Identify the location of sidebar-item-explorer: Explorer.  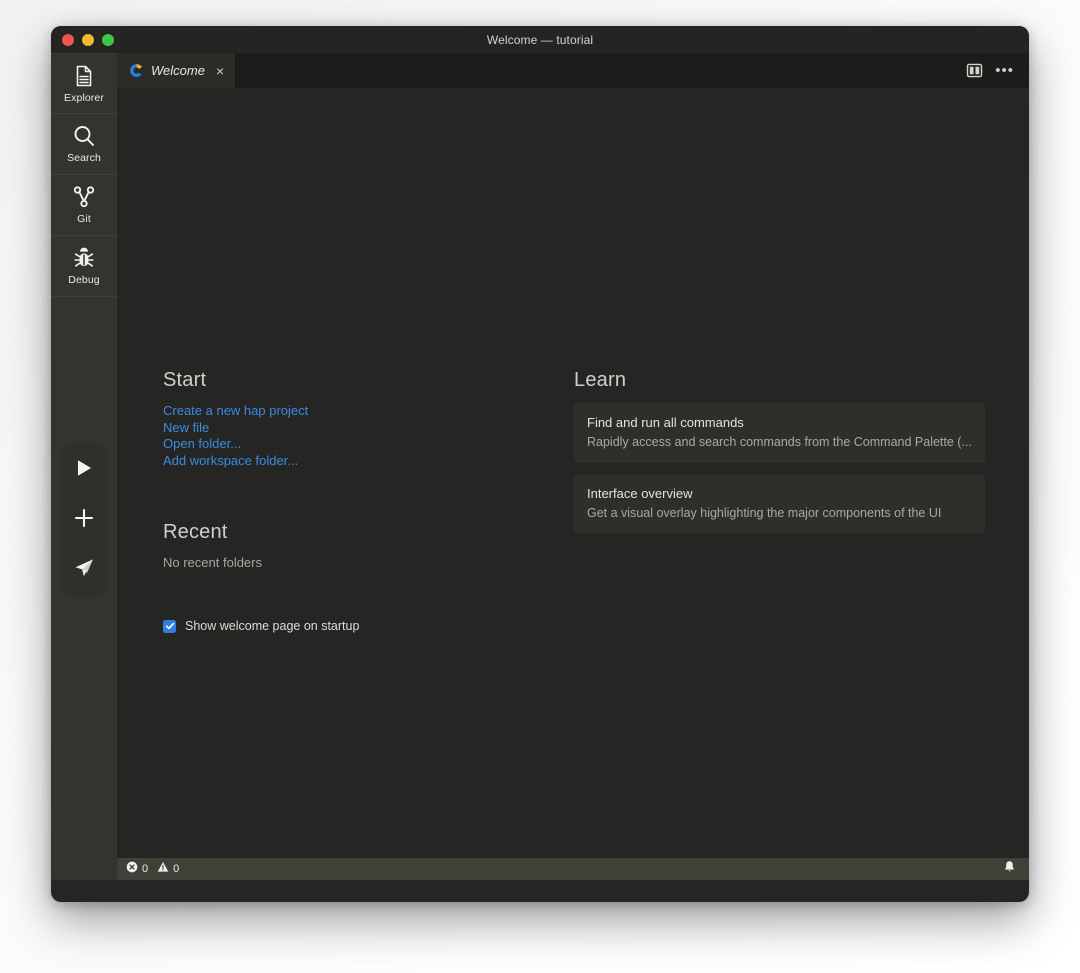
(84, 83).